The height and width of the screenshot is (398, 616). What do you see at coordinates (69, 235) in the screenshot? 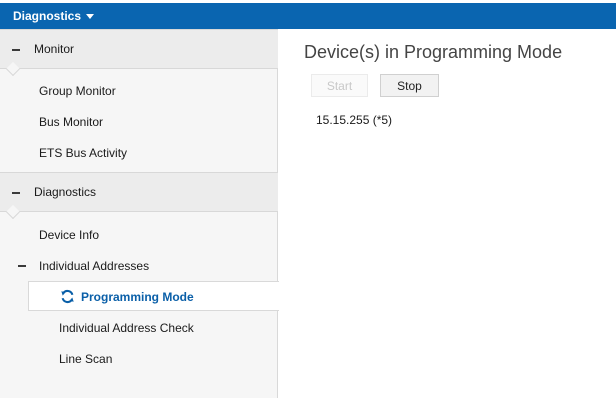
I see `sidebar-item-label: Device Info` at bounding box center [69, 235].